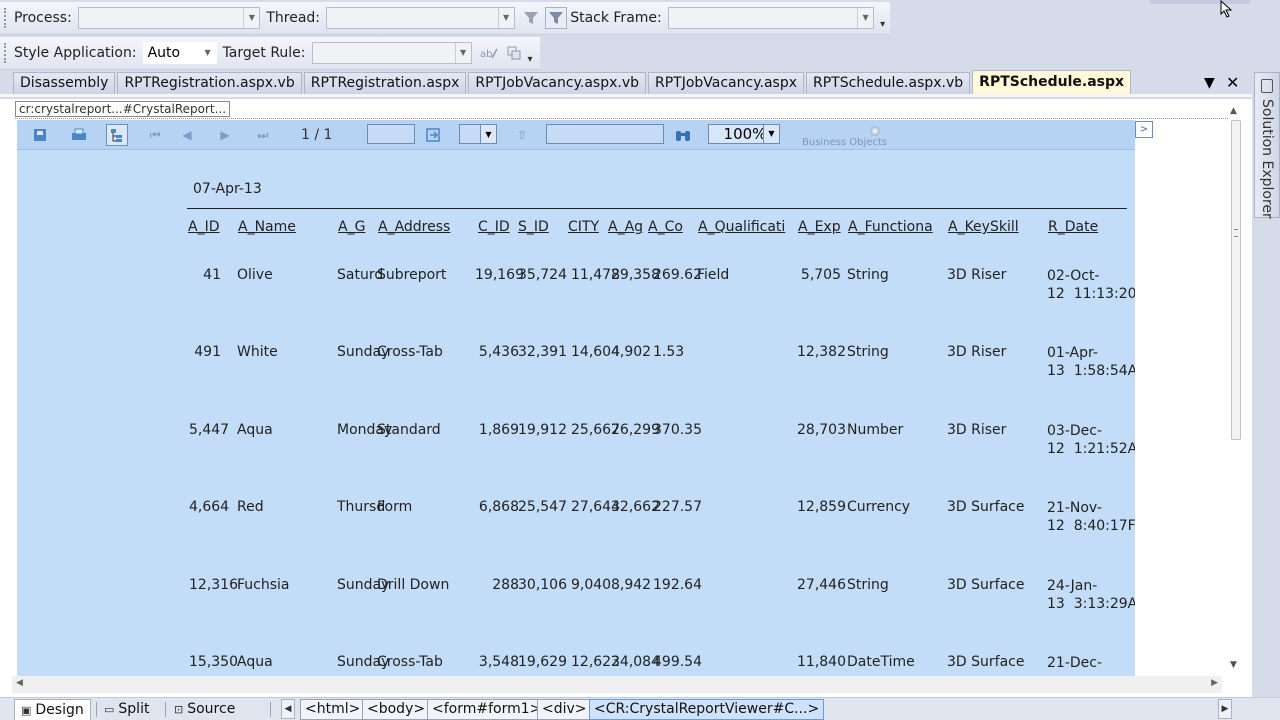 The width and height of the screenshot is (1280, 720). What do you see at coordinates (204, 709) in the screenshot?
I see `source-view-button: ⊡ Source` at bounding box center [204, 709].